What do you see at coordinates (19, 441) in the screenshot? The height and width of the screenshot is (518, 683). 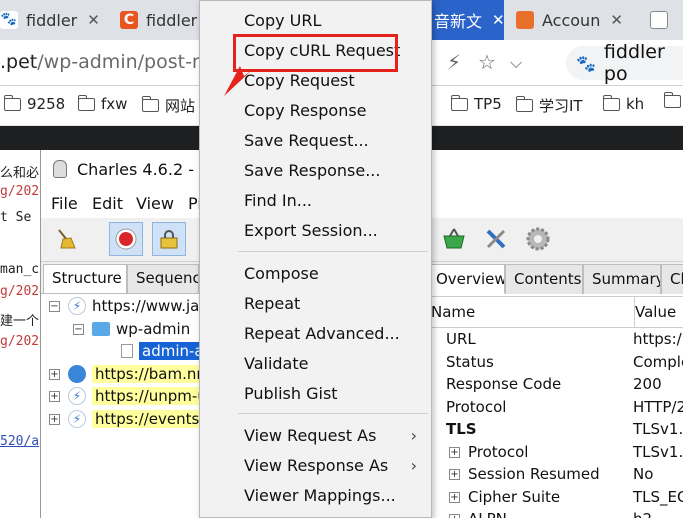 I see `code-link: 520/a` at bounding box center [19, 441].